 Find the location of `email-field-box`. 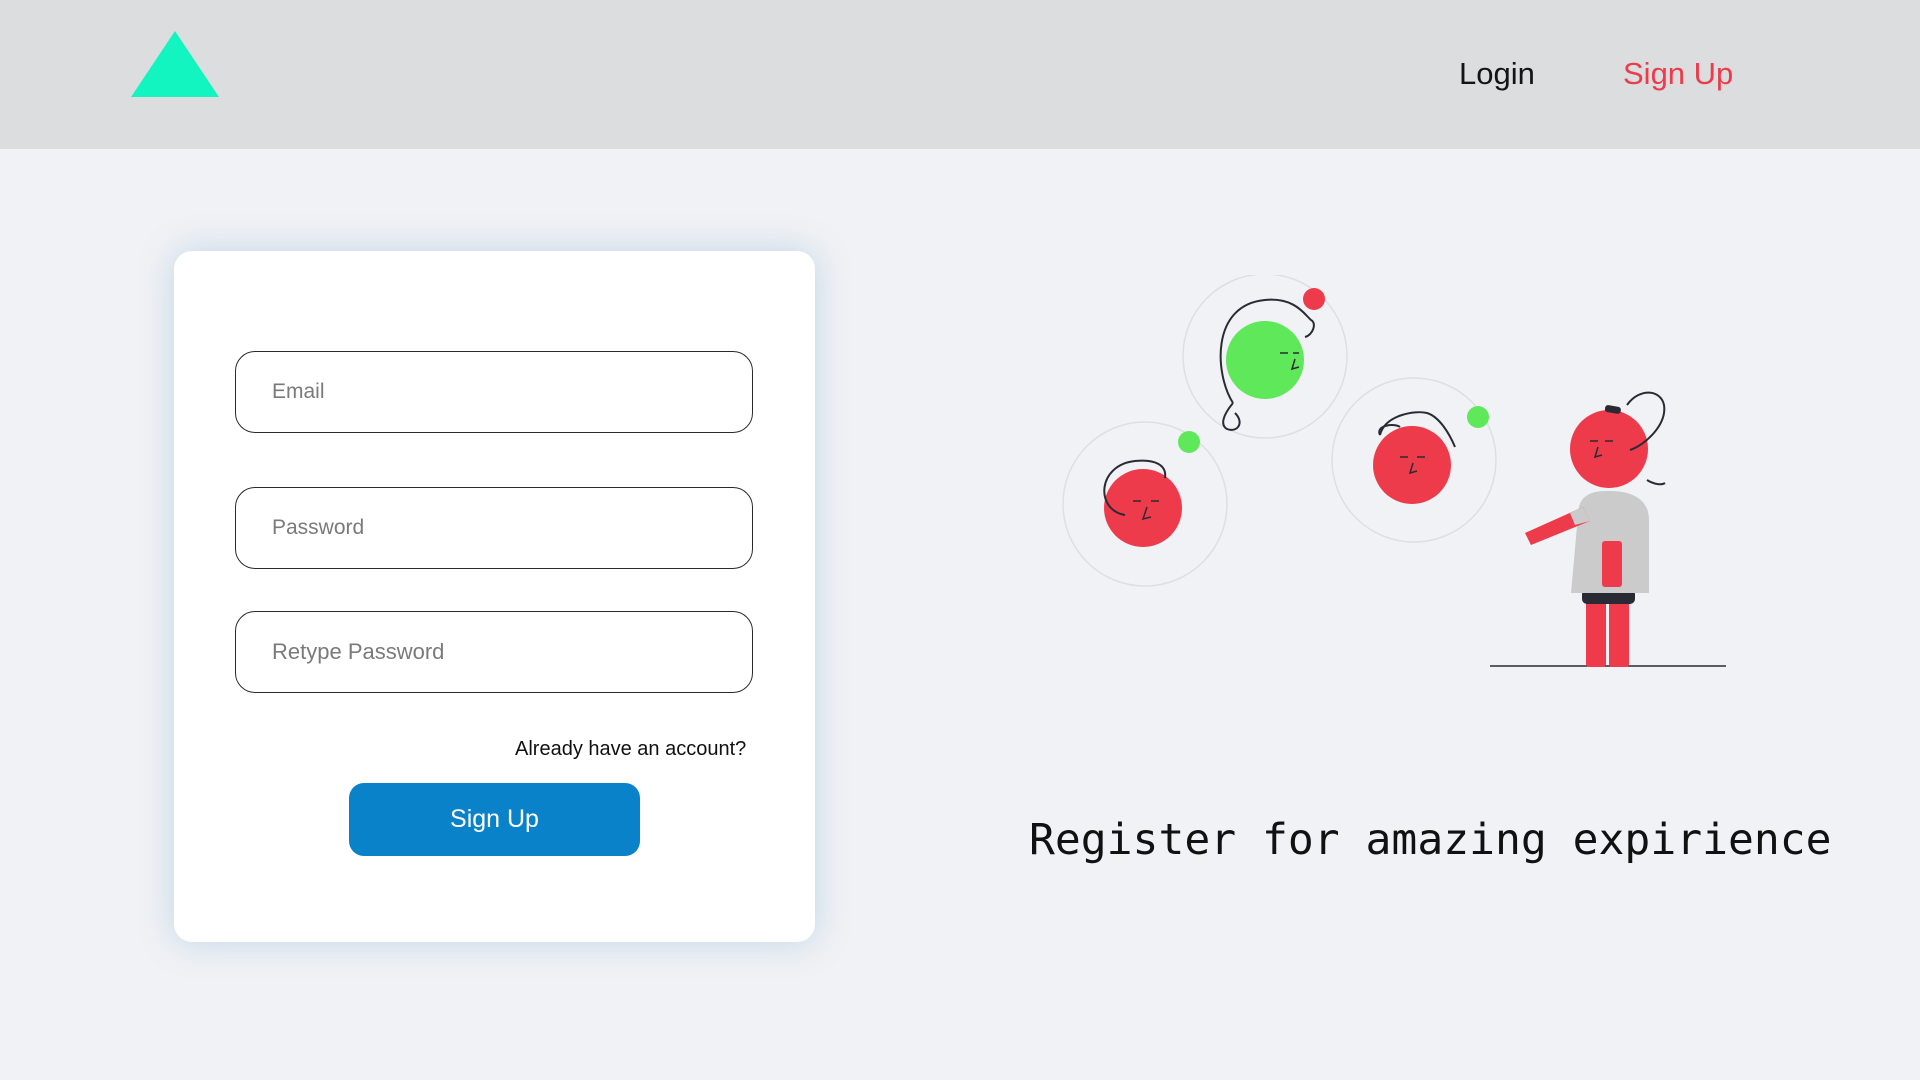

email-field-box is located at coordinates (494, 392).